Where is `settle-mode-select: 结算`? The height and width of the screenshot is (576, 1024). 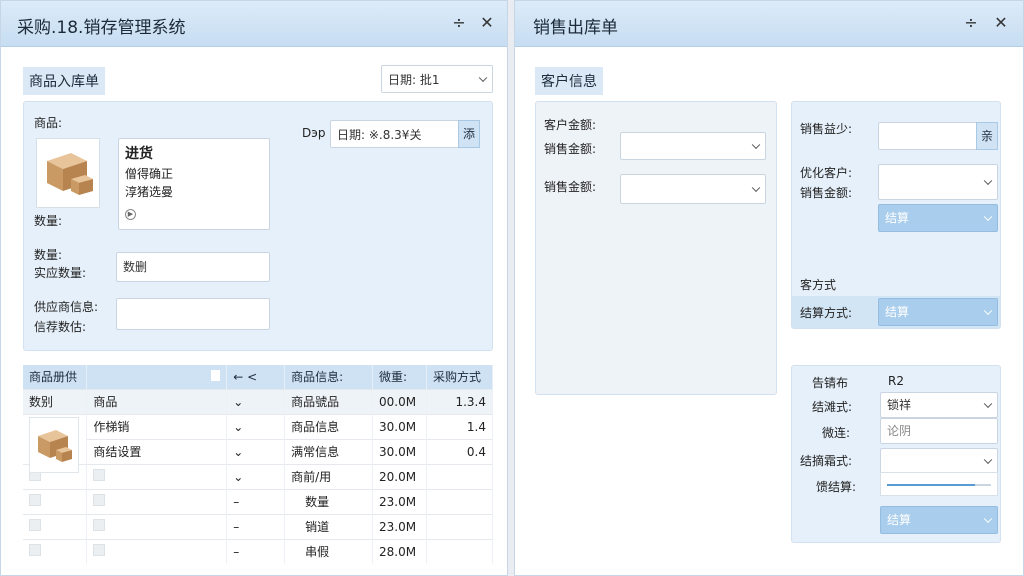
settle-mode-select: 结算 is located at coordinates (938, 312).